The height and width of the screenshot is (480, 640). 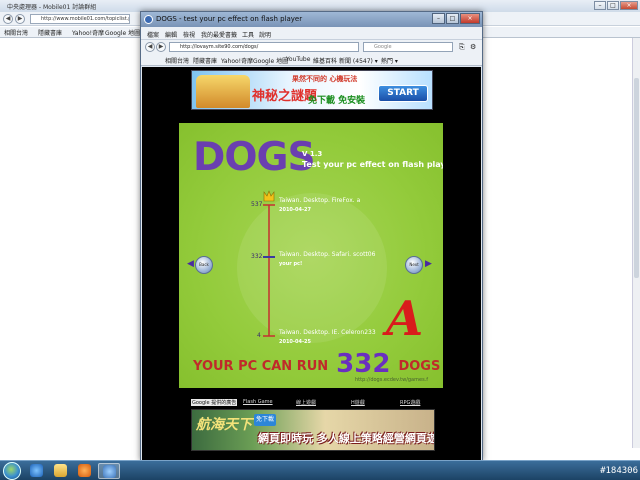 What do you see at coordinates (325, 79) in the screenshot?
I see `ad-line1: 果然不同的 心機玩法` at bounding box center [325, 79].